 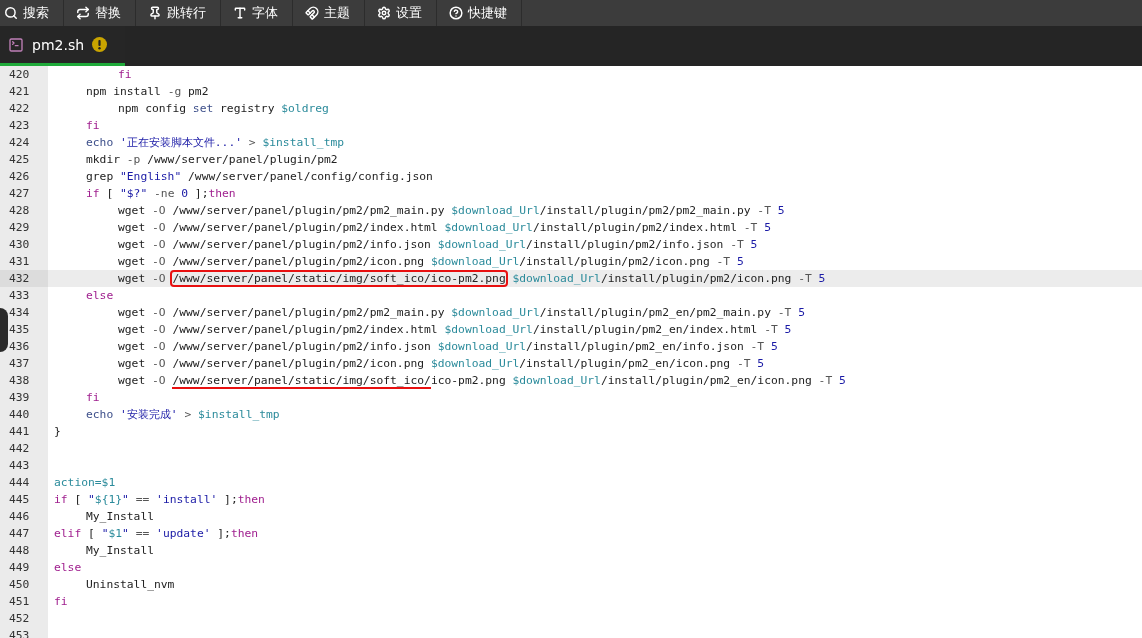 I want to click on line-number: 444, so click(x=24, y=482).